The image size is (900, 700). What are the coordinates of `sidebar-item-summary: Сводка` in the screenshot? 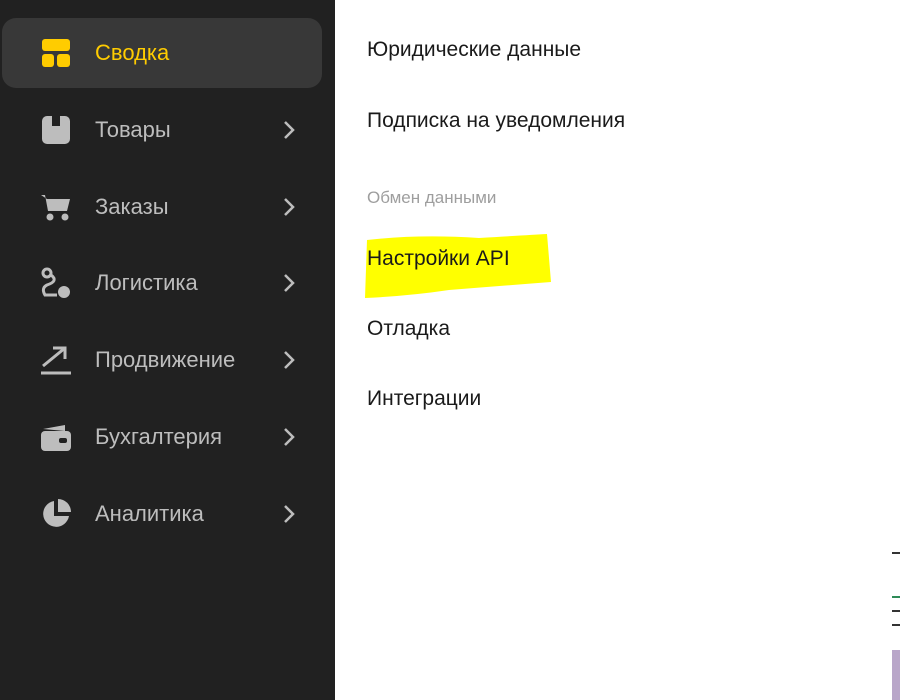 It's located at (162, 53).